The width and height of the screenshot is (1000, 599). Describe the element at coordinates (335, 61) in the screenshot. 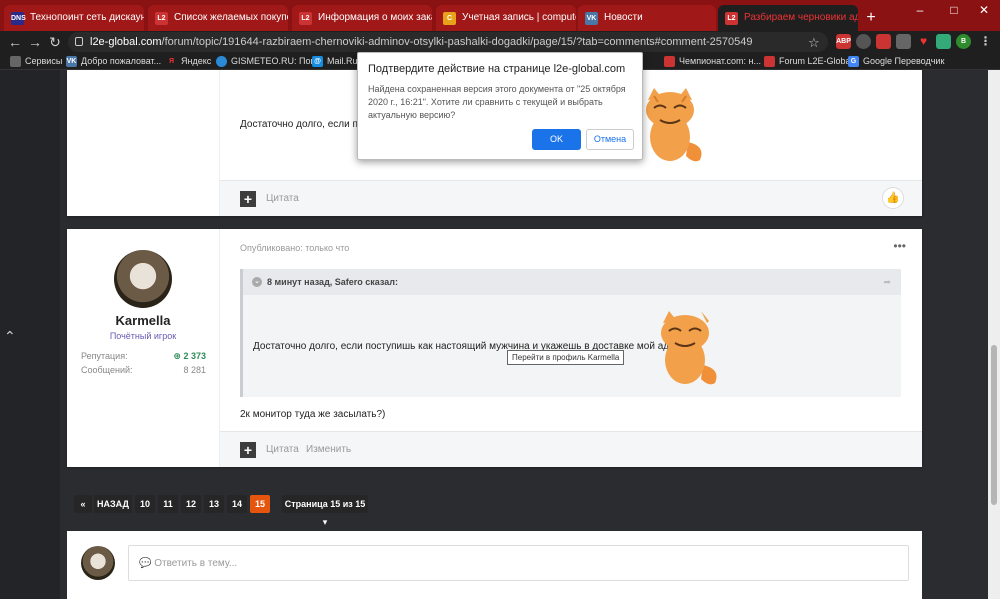

I see `bookmark-mail: @ Mail.Ru` at that location.